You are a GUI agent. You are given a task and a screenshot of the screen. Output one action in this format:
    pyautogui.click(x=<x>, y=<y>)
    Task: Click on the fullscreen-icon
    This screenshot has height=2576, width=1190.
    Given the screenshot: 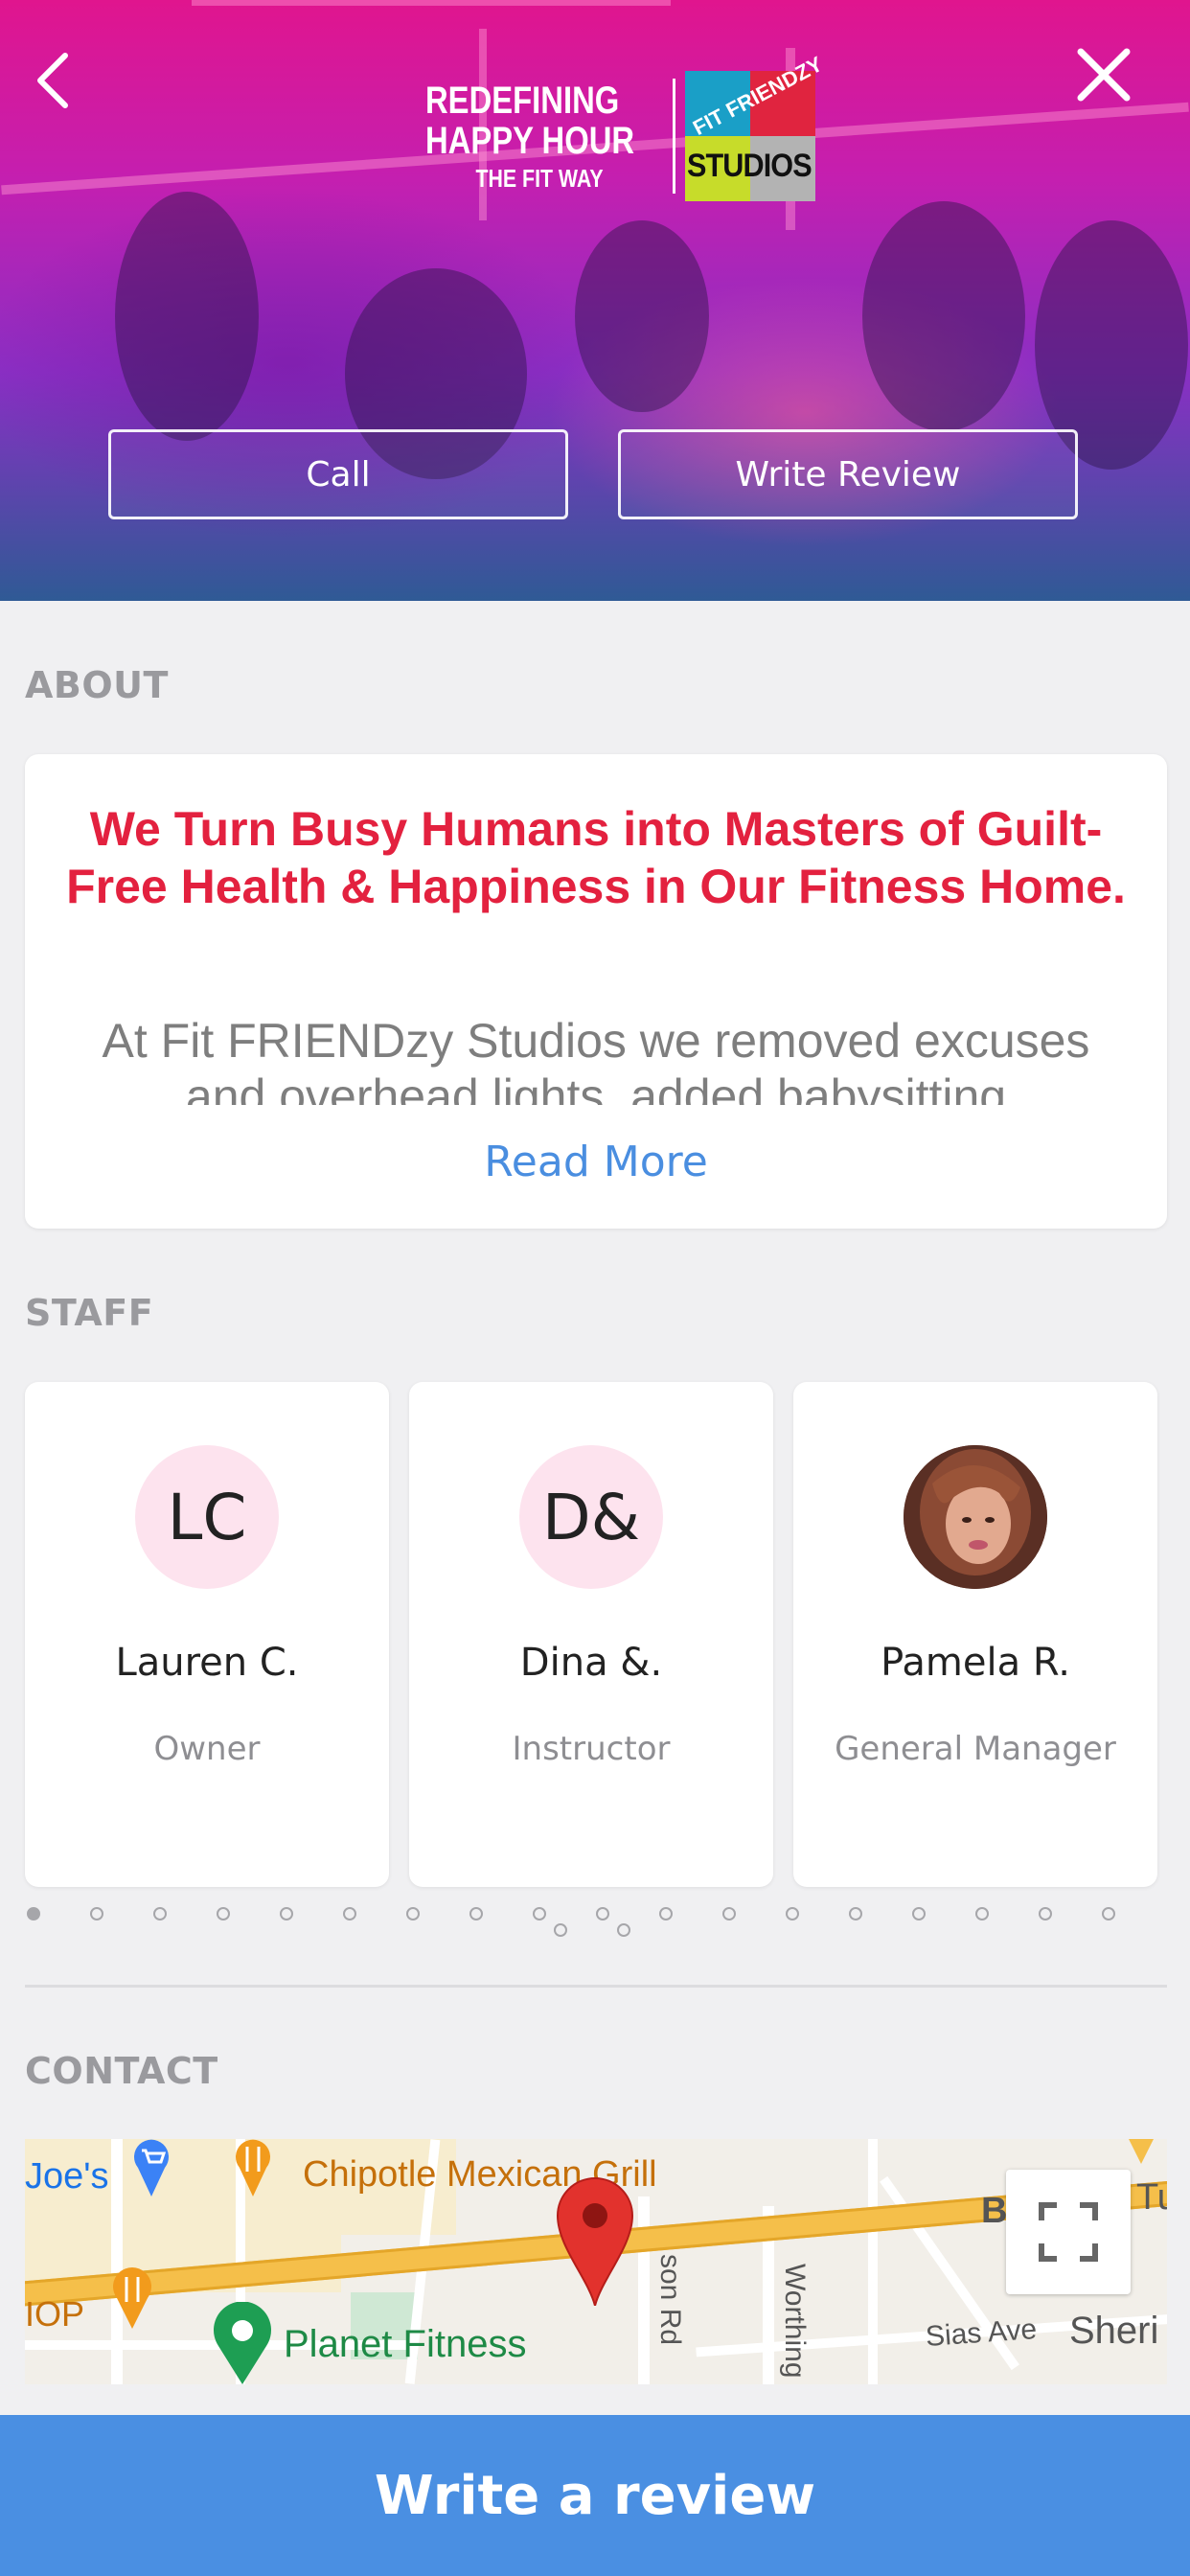 What is the action you would take?
    pyautogui.click(x=1069, y=2232)
    